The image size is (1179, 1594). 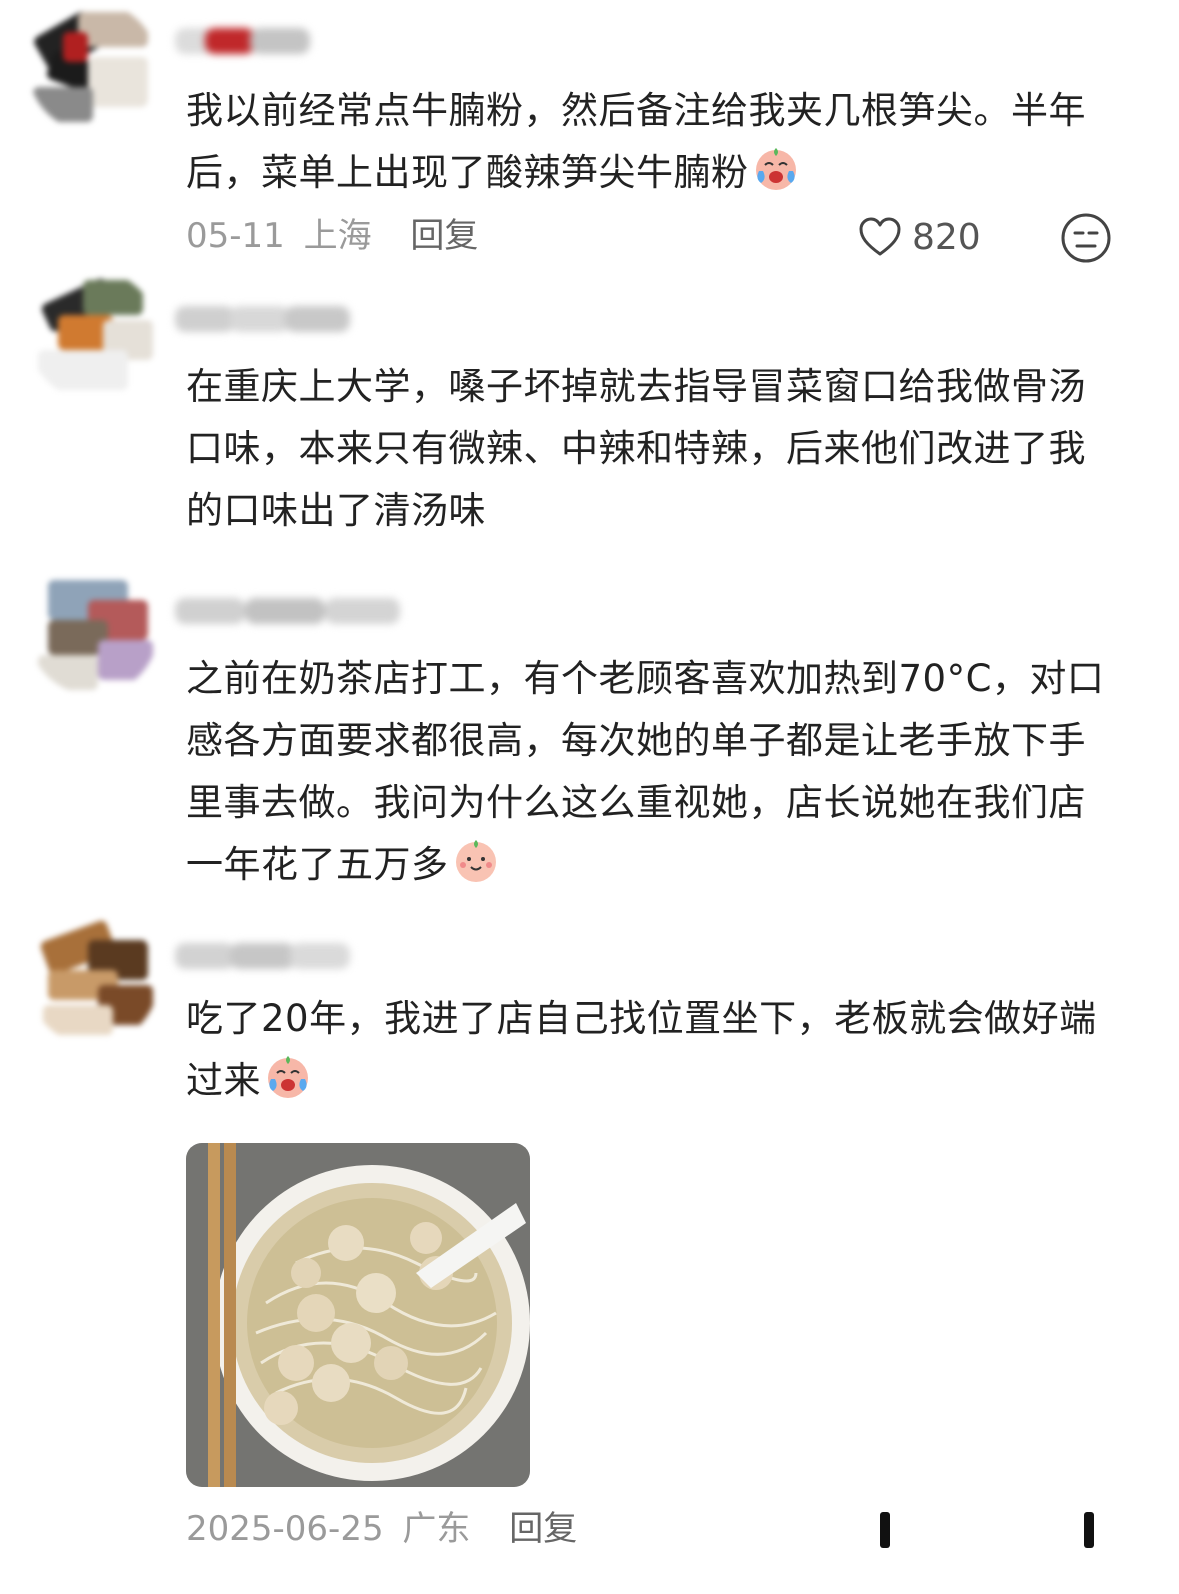 I want to click on heart-outline-icon, so click(x=880, y=236).